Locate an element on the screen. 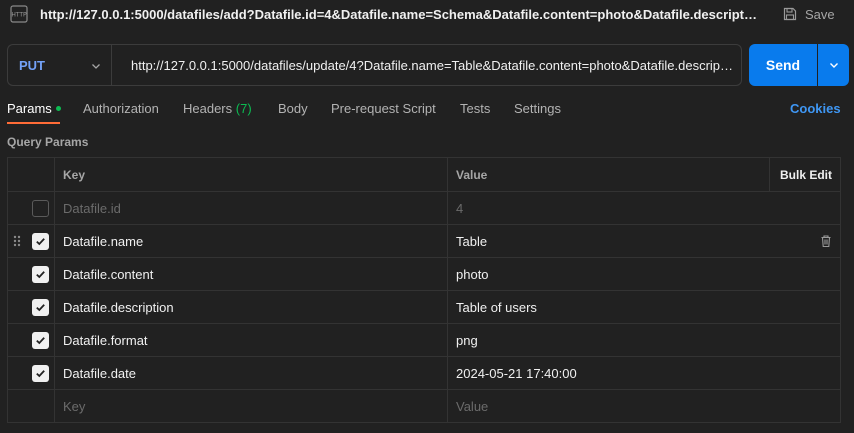 The width and height of the screenshot is (854, 433). param-key: Datafile.description is located at coordinates (118, 307).